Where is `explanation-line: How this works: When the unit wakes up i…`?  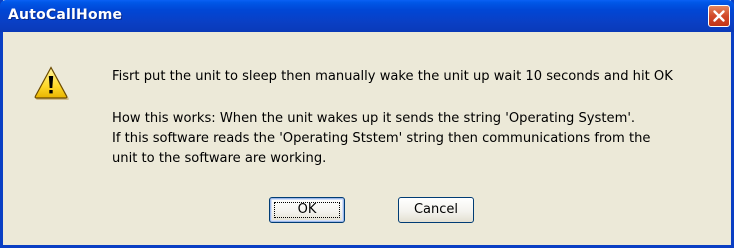 explanation-line: How this works: When the unit wakes up i… is located at coordinates (374, 118).